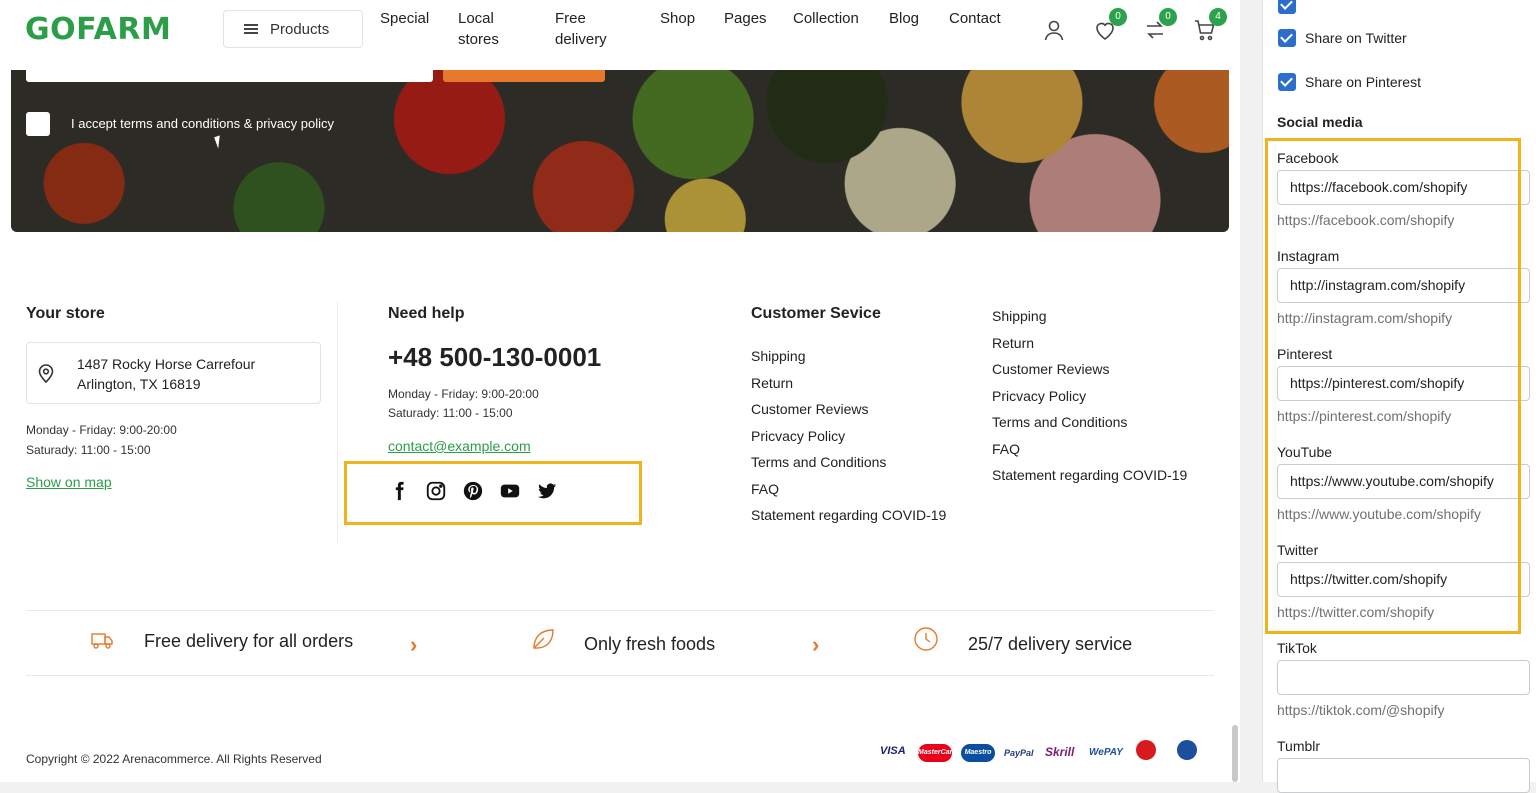 The image size is (1536, 793). What do you see at coordinates (1361, 710) in the screenshot?
I see `tiktok-hint: https://tiktok.com/@shopify` at bounding box center [1361, 710].